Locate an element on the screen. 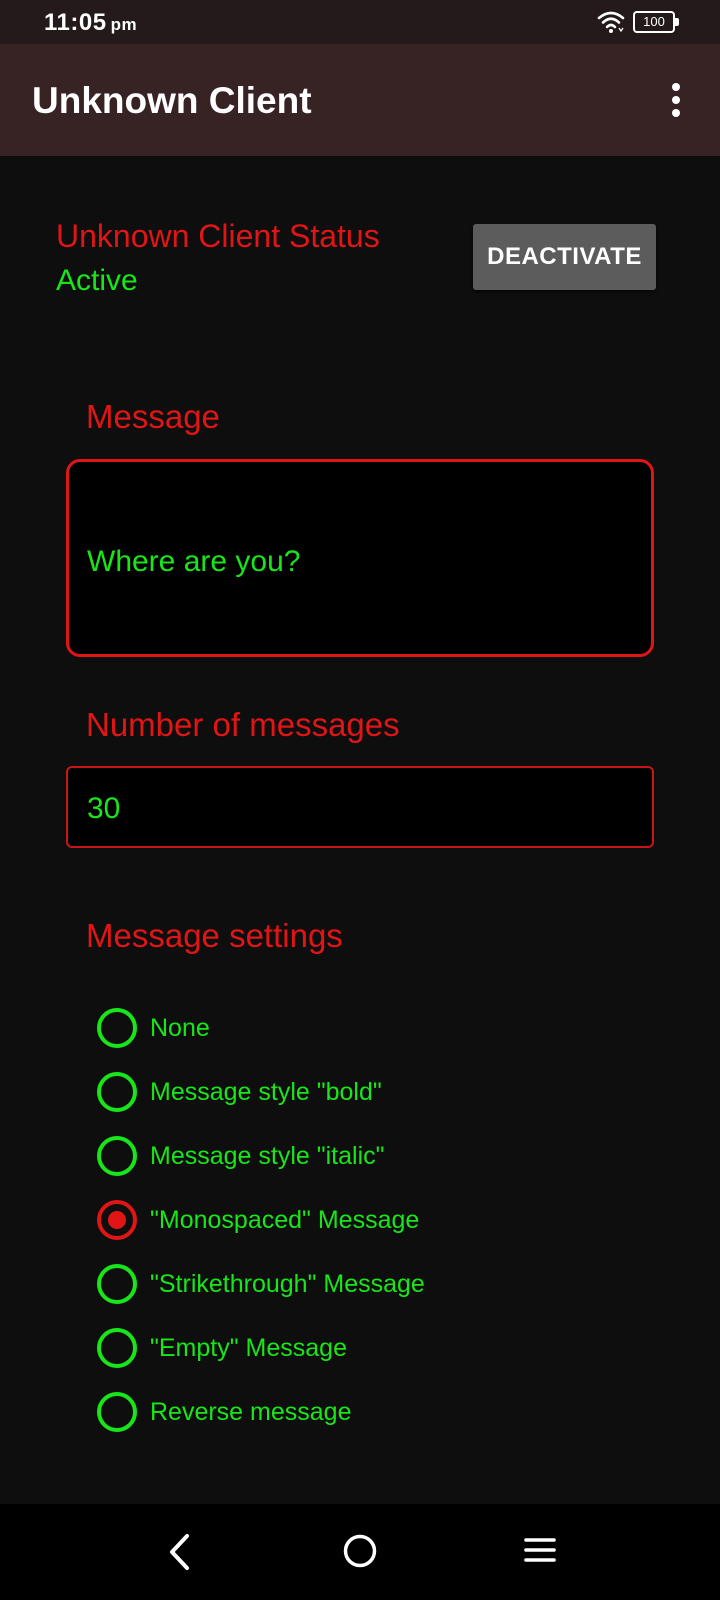  client-status-title: Unknown Client Status is located at coordinates (218, 236).